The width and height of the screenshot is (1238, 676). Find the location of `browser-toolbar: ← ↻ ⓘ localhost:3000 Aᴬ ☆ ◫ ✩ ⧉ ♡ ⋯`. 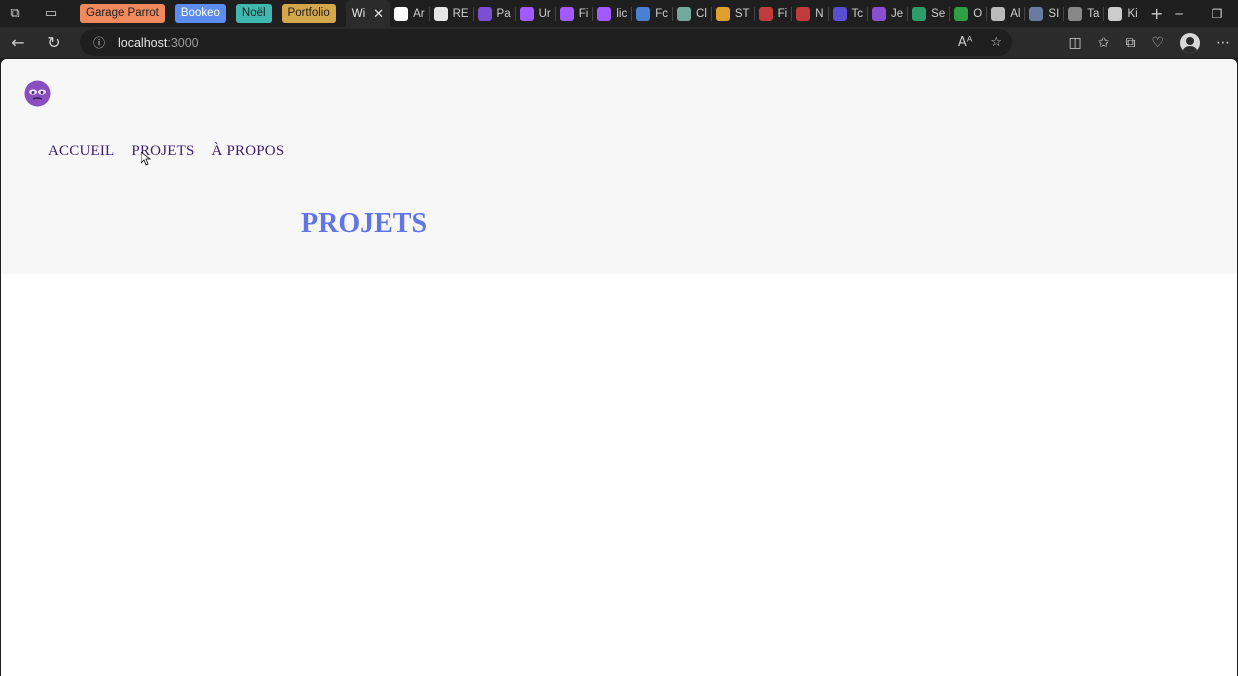

browser-toolbar: ← ↻ ⓘ localhost:3000 Aᴬ ☆ ◫ ✩ ⧉ ♡ ⋯ is located at coordinates (619, 42).